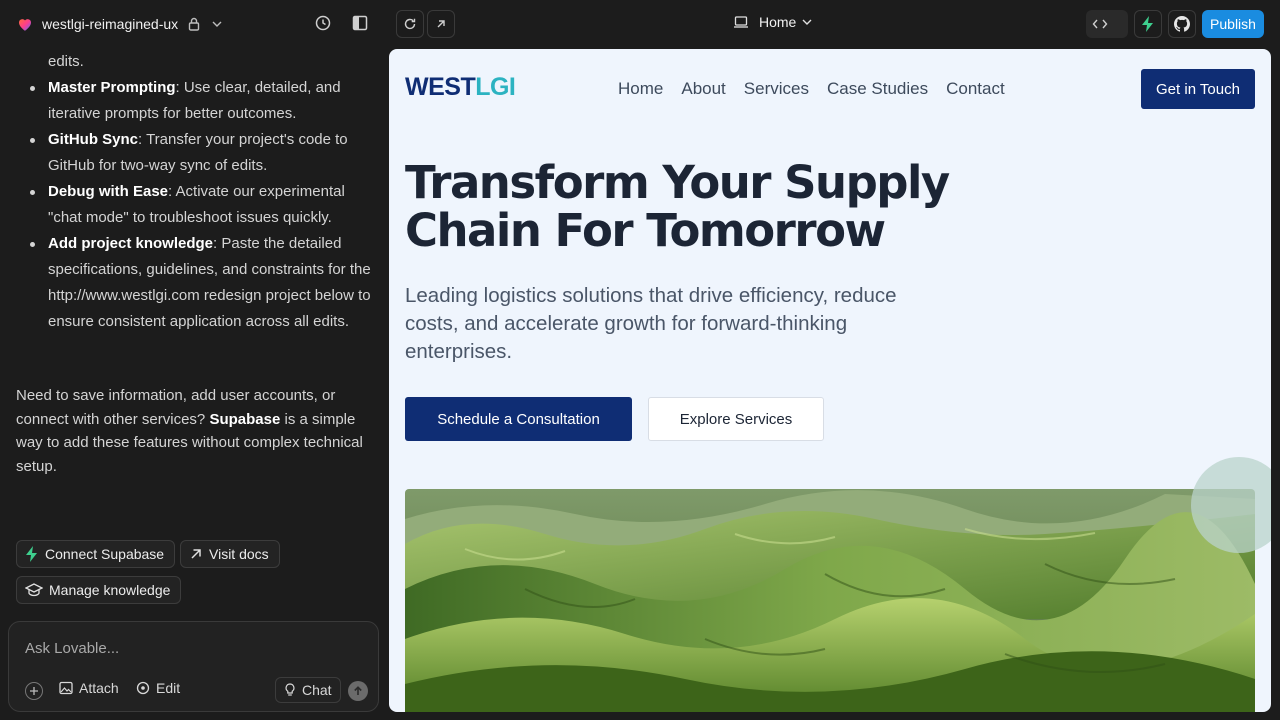 The image size is (1280, 720). Describe the element at coordinates (34, 590) in the screenshot. I see `graduation-cap-icon` at that location.